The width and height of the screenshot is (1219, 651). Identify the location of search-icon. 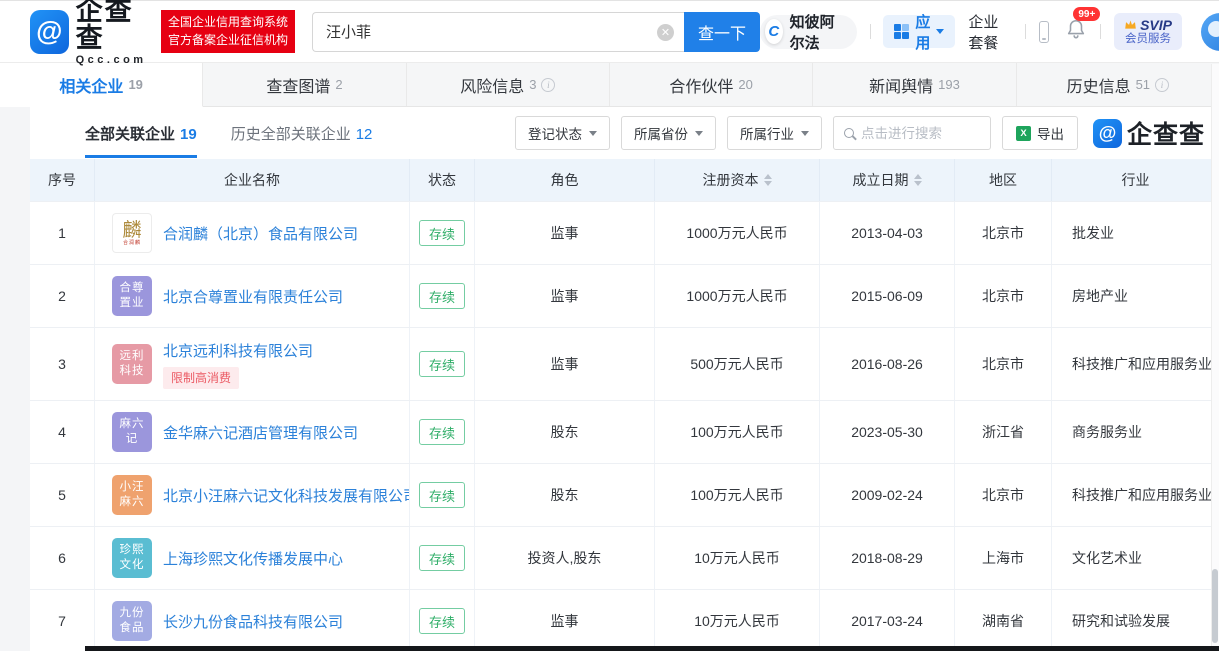
(848, 133).